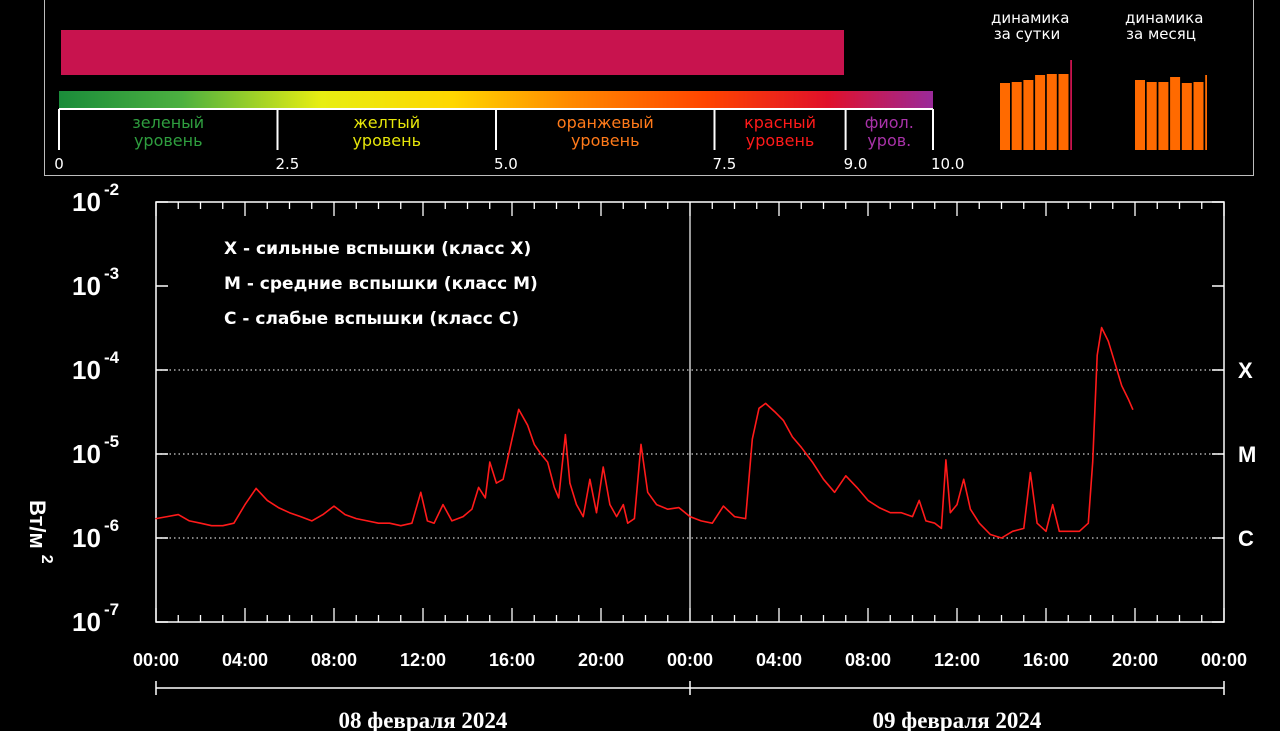 The image size is (1280, 731). I want to click on x-tick-label: 20:00, so click(601, 660).